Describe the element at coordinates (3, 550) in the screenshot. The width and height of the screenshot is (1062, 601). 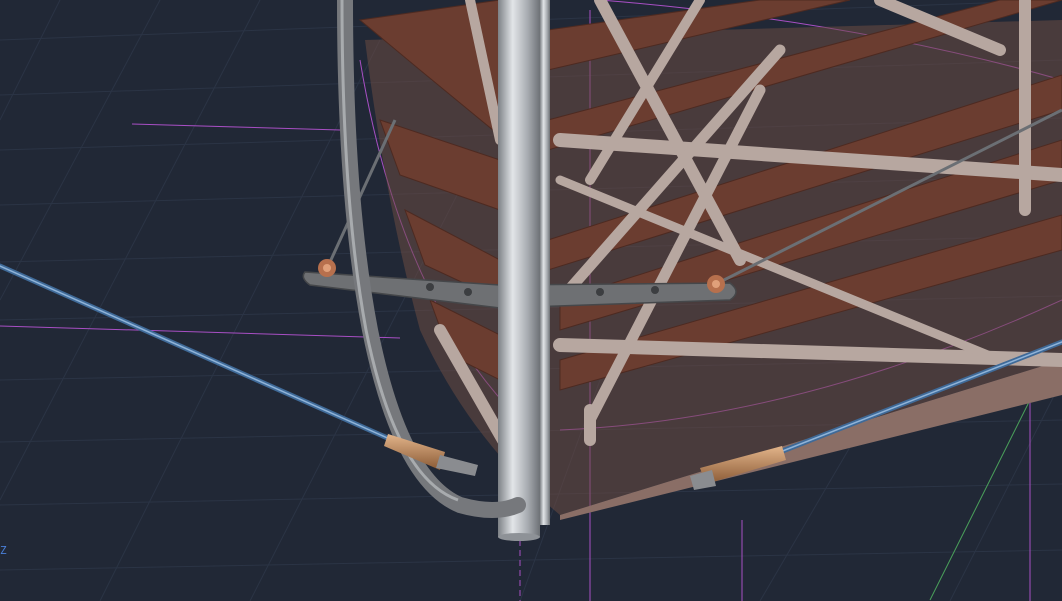
I see `z-axis-label: Z` at that location.